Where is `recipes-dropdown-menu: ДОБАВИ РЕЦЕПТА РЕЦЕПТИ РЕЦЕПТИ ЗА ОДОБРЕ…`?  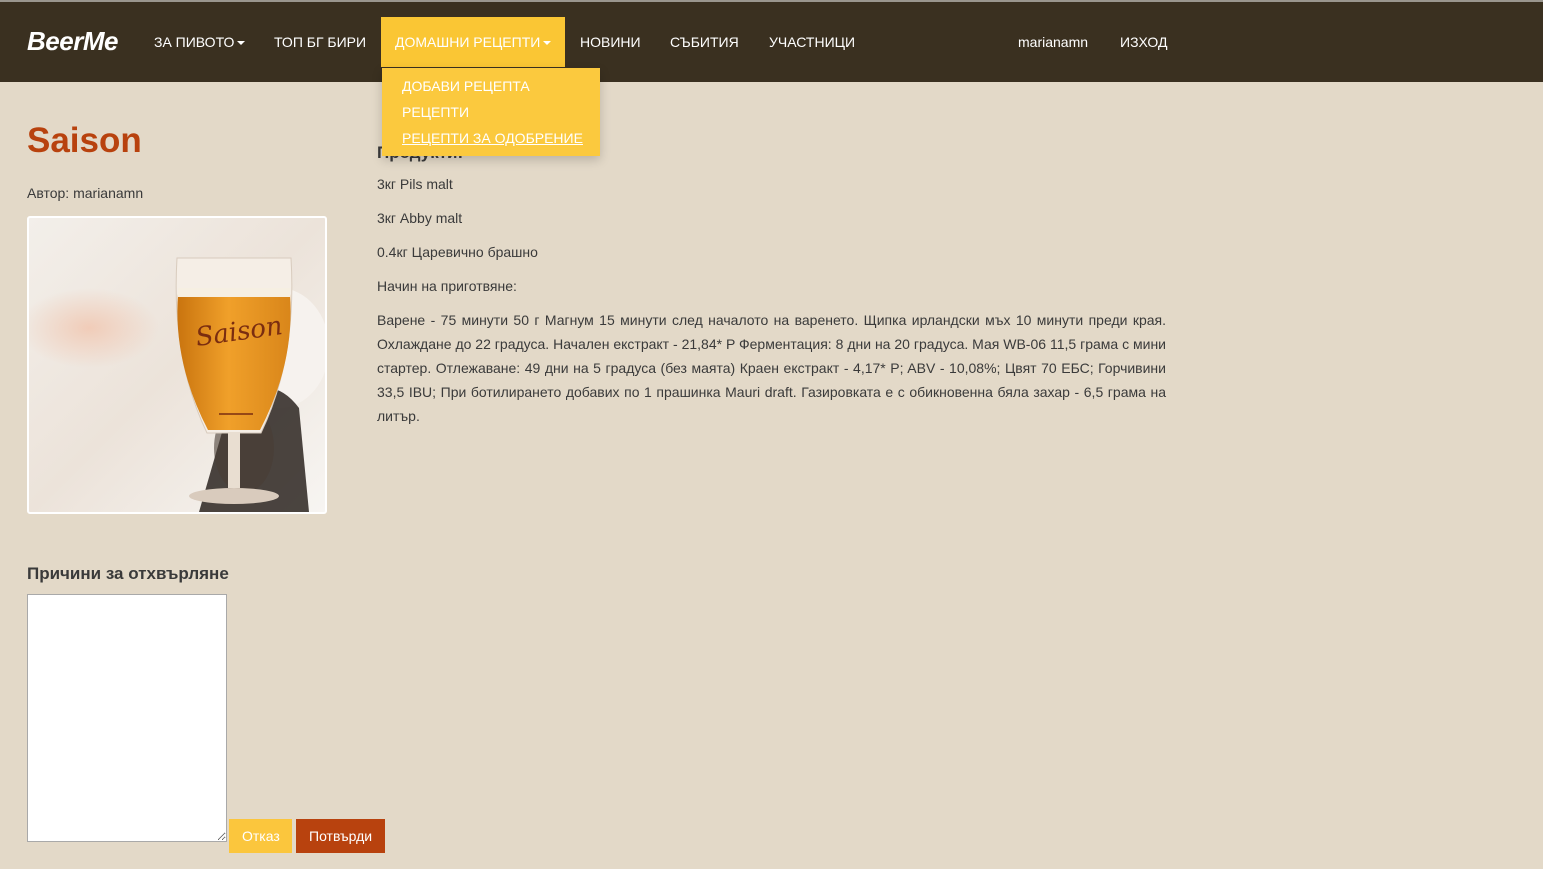
recipes-dropdown-menu: ДОБАВИ РЕЦЕПТА РЕЦЕПТИ РЕЦЕПТИ ЗА ОДОБРЕ… is located at coordinates (491, 112).